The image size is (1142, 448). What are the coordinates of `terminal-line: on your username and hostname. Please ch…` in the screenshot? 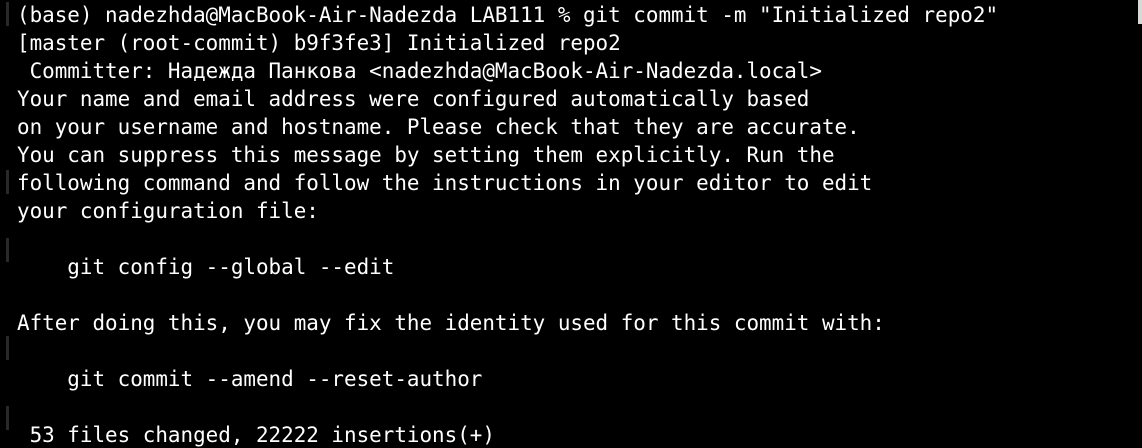 It's located at (438, 127).